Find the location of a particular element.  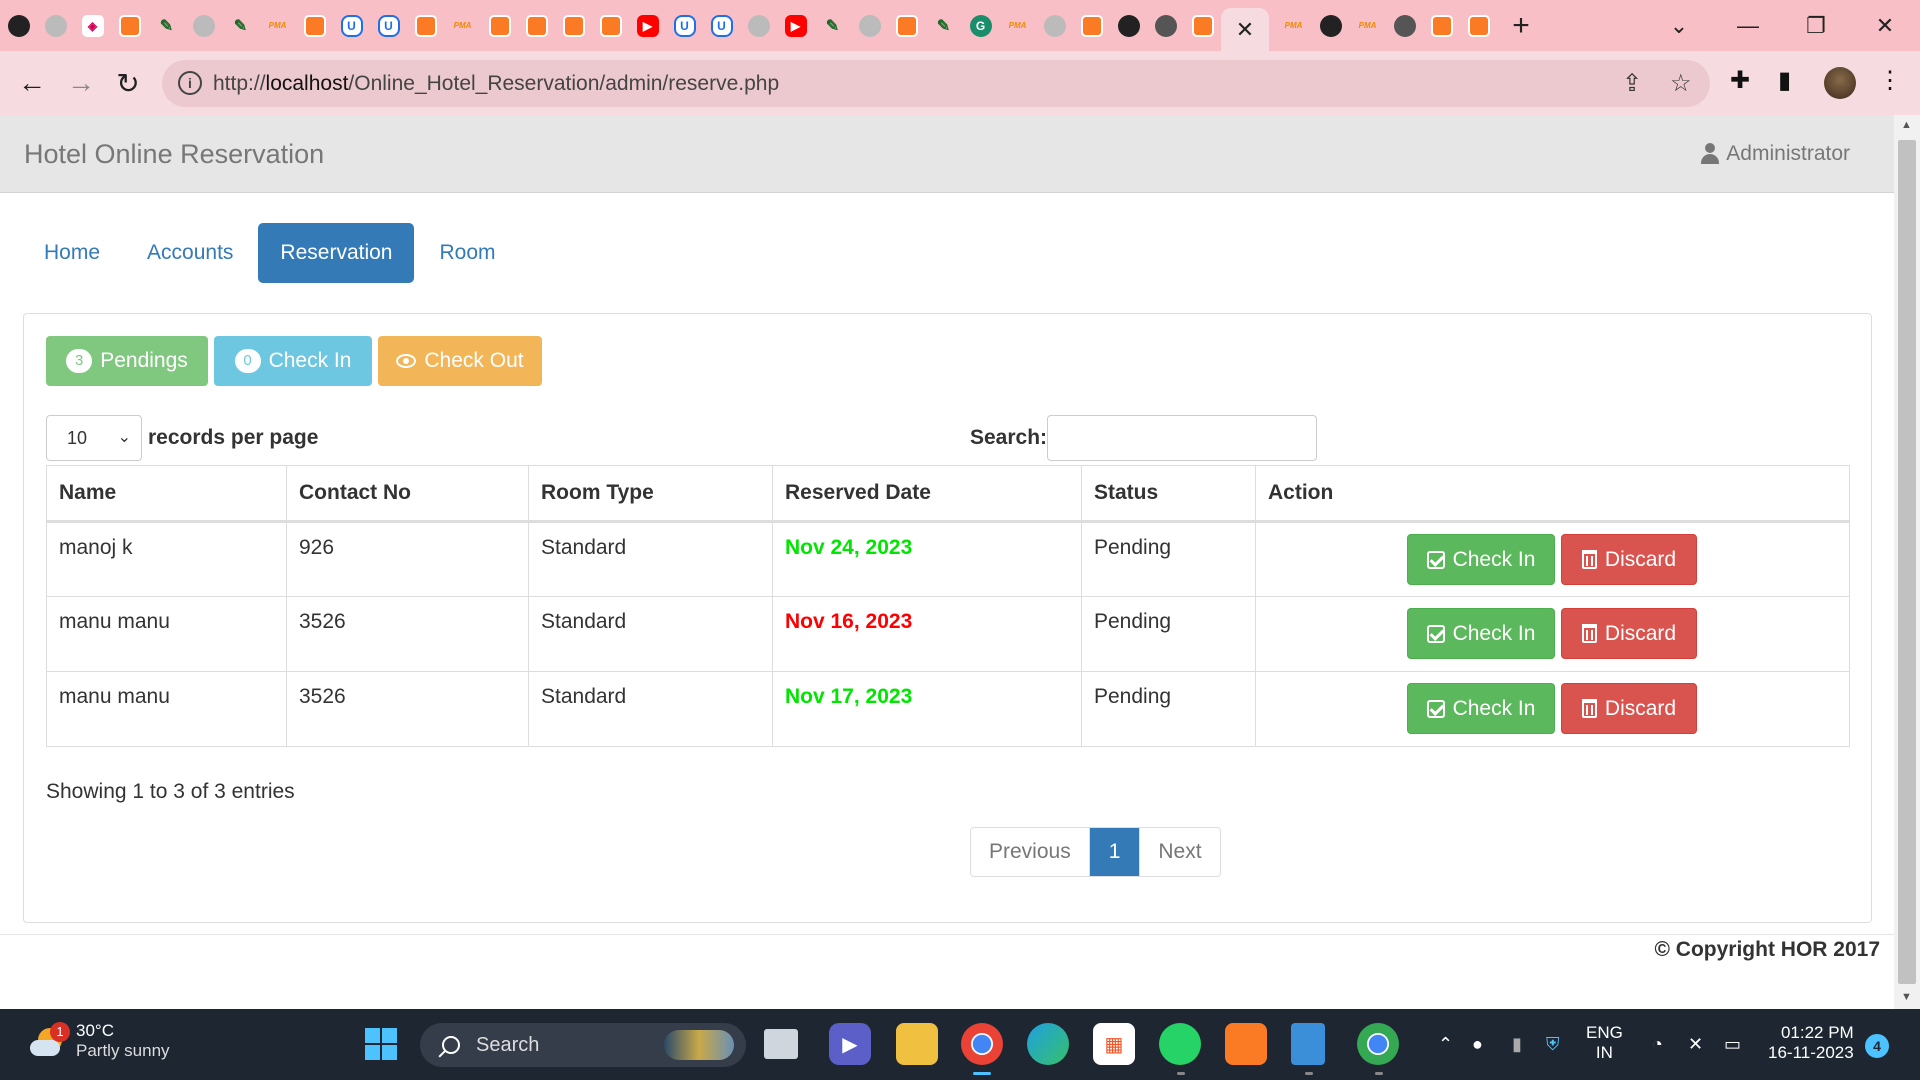

menu-dots-icon: ⋮ is located at coordinates (1890, 80).